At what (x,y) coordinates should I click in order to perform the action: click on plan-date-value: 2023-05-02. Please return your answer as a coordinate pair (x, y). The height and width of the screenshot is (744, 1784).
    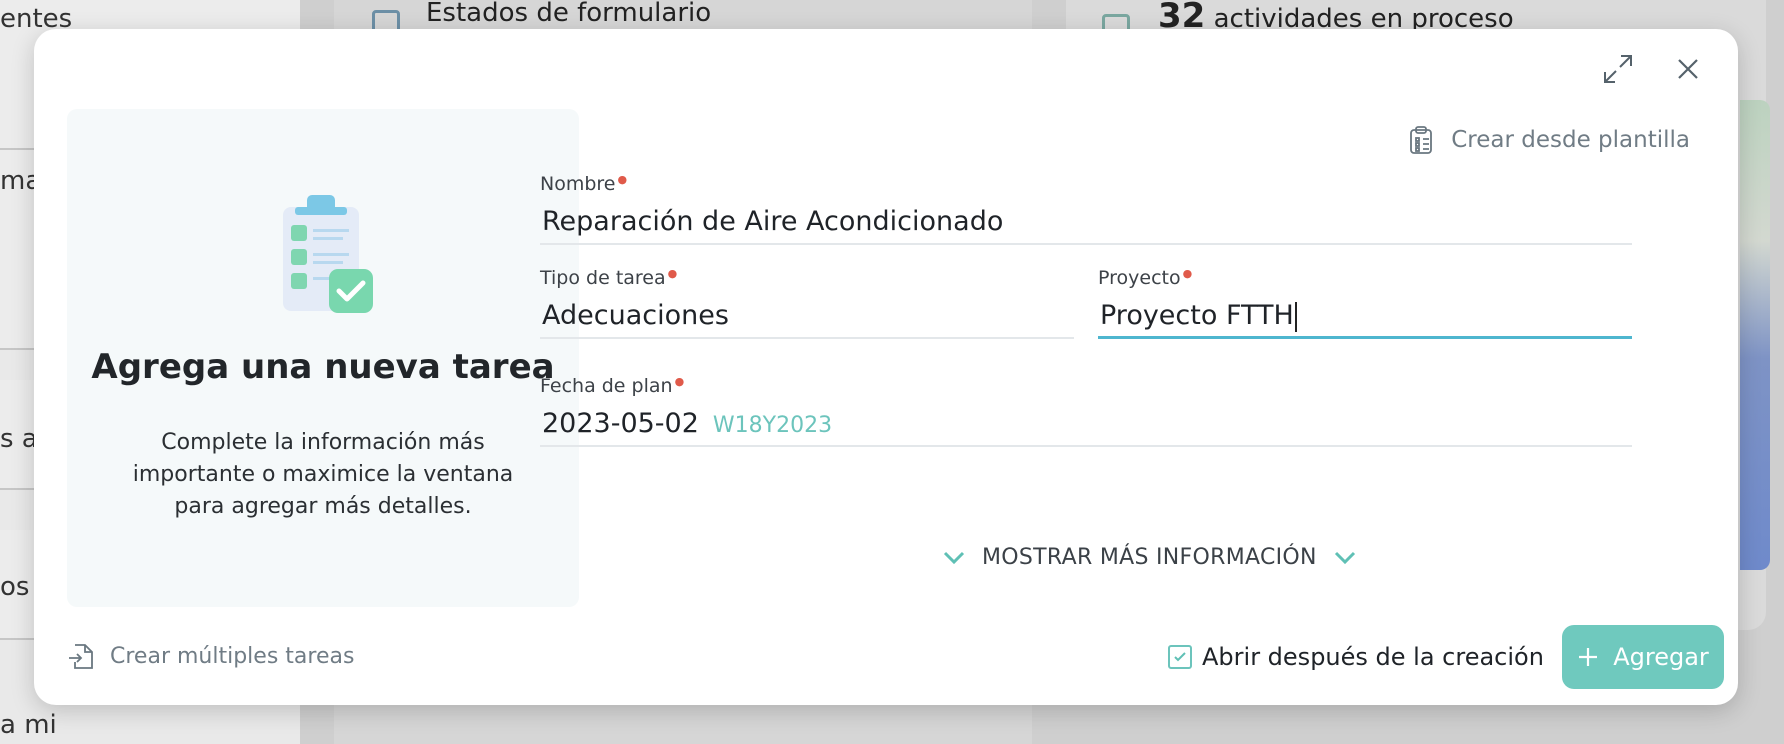
    Looking at the image, I should click on (620, 423).